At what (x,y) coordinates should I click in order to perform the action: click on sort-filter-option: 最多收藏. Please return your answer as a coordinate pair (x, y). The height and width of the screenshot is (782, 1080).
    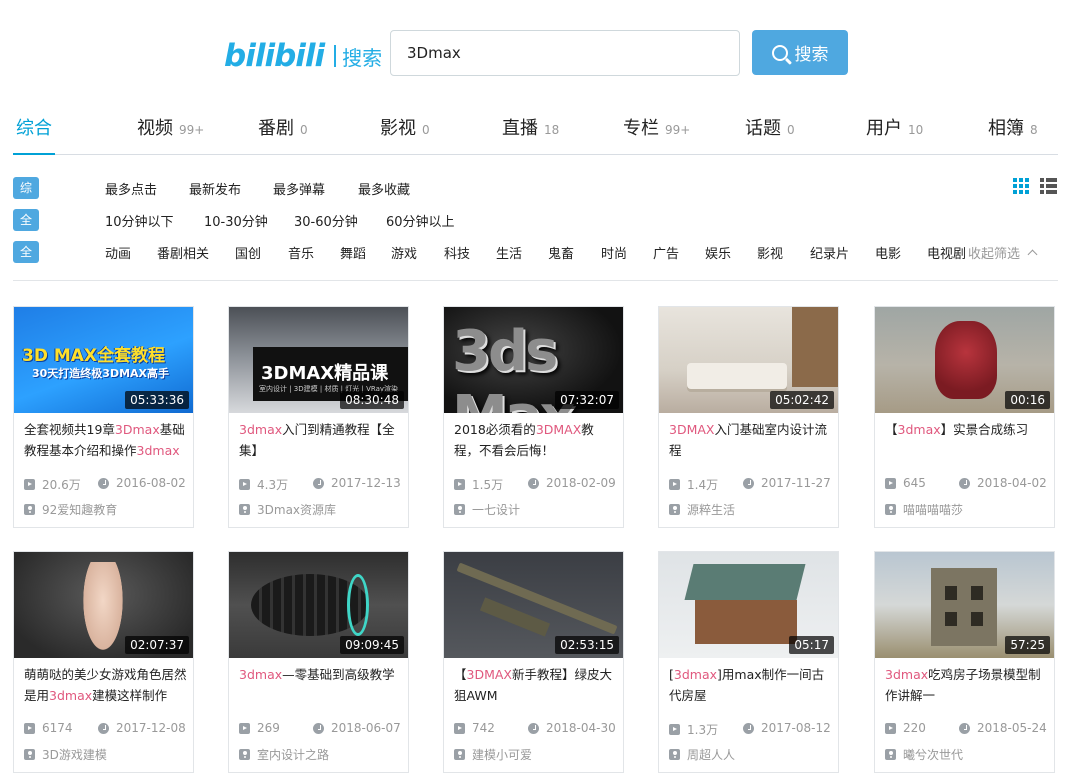
    Looking at the image, I should click on (384, 188).